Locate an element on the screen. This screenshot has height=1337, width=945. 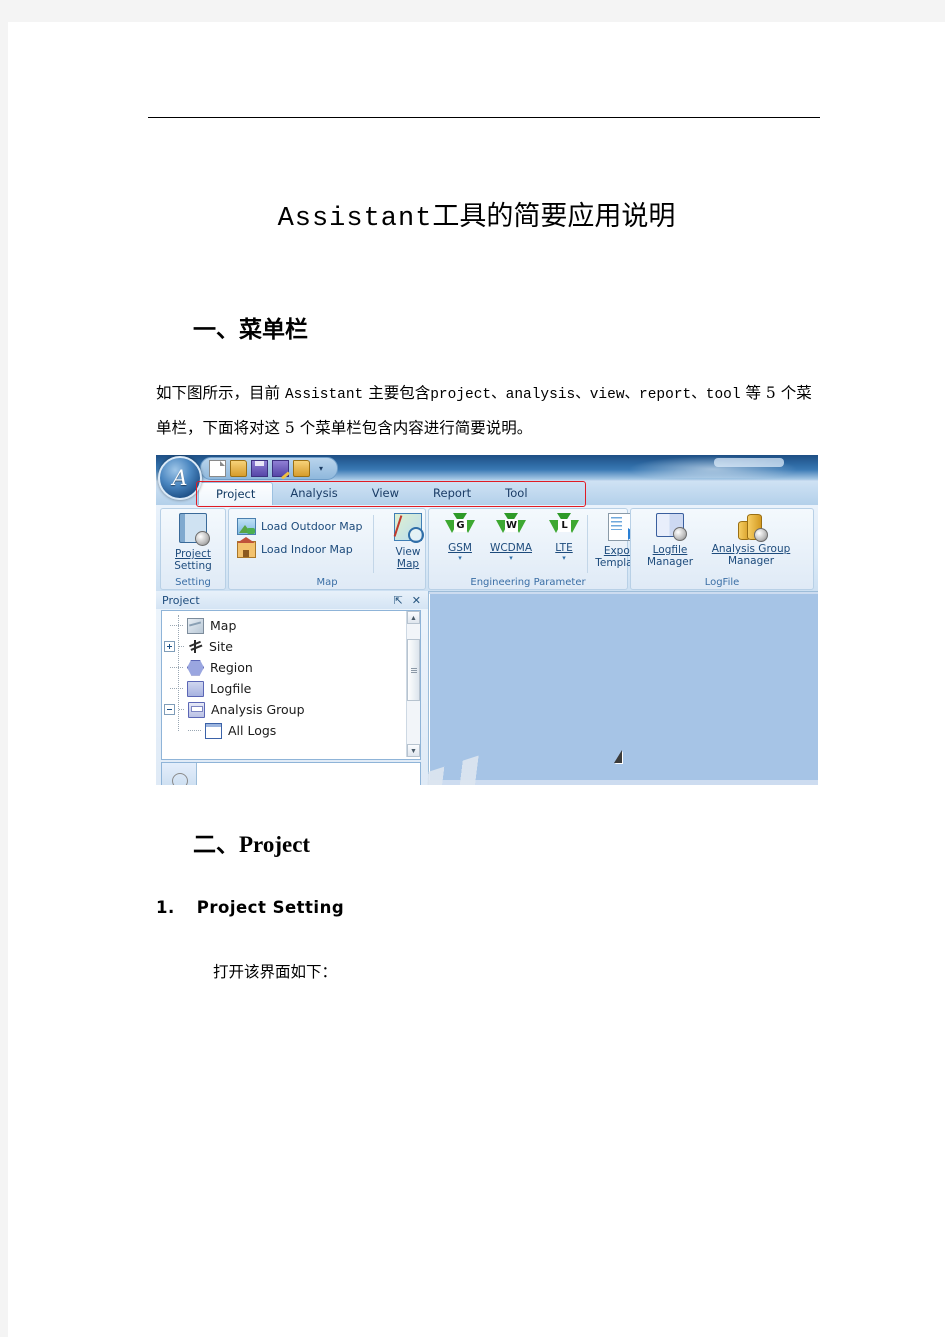
all-logs-node-icon is located at coordinates (213, 730).